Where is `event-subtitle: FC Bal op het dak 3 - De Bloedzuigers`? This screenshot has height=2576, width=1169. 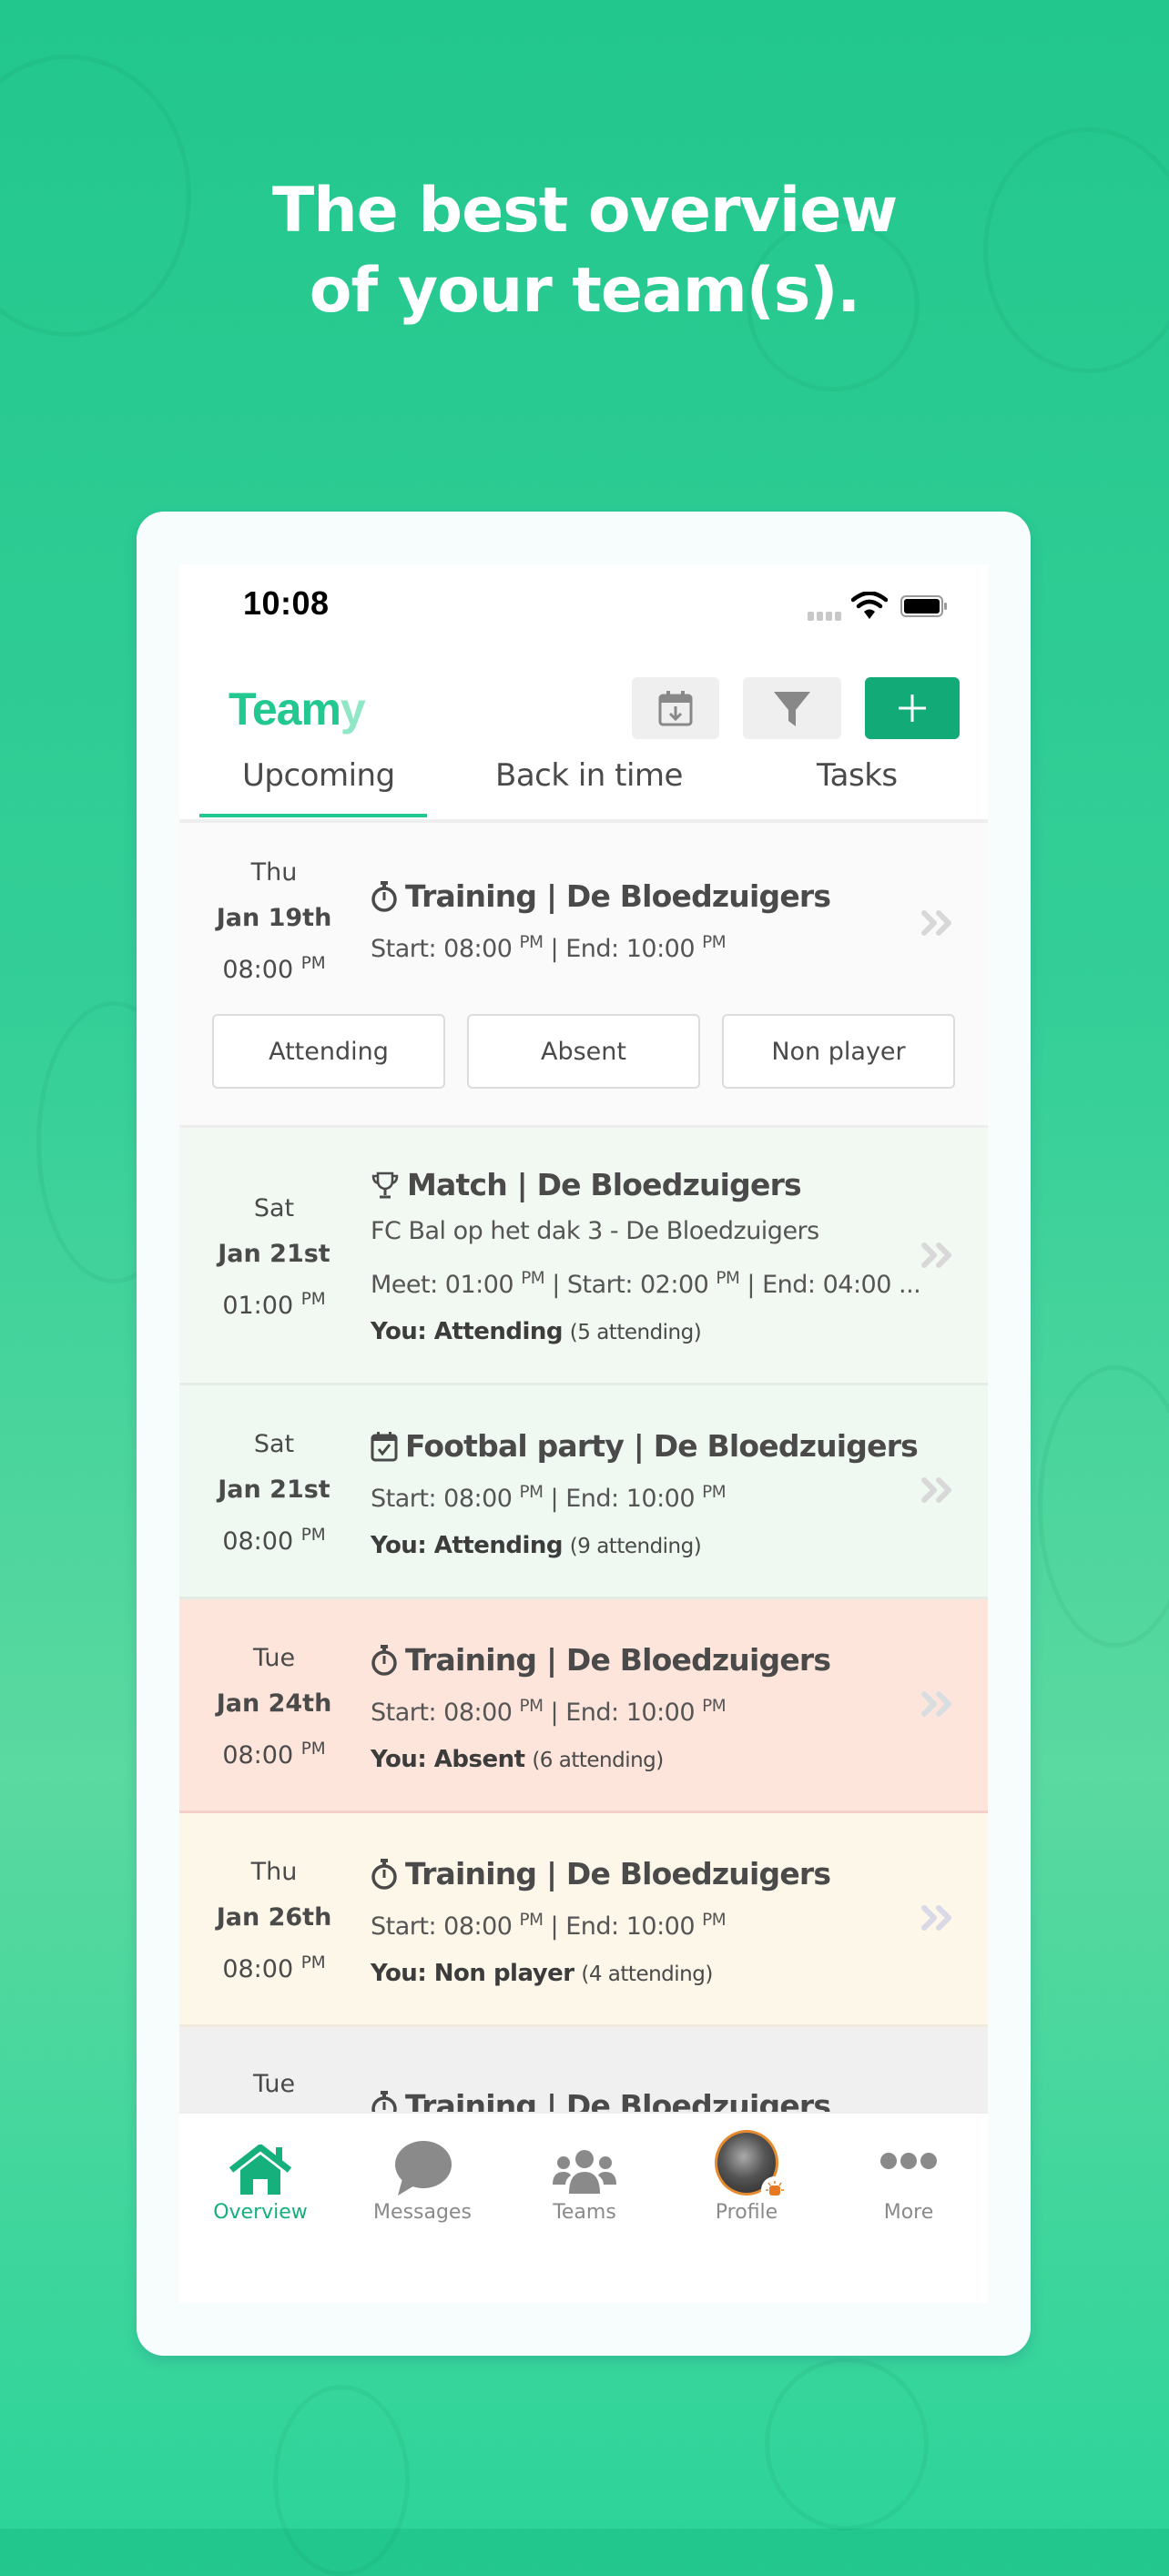
event-subtitle: FC Bal op het dak 3 - De Bloedzuigers is located at coordinates (595, 1231).